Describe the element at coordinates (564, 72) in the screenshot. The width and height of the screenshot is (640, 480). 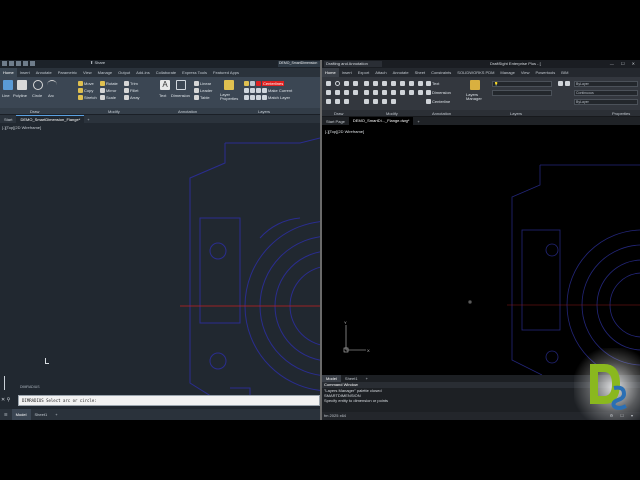
I see `tab-bim: BIM` at that location.